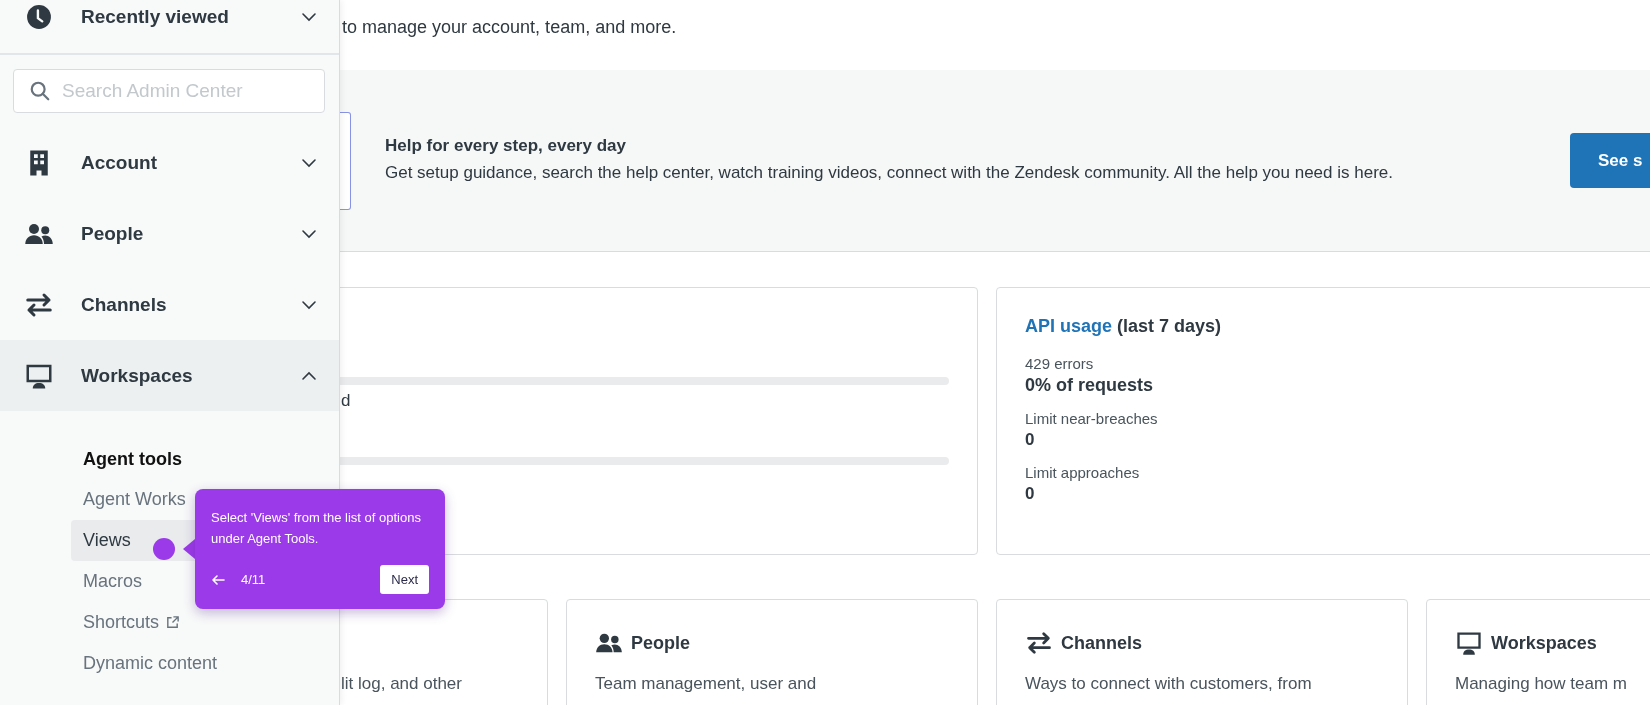 The image size is (1650, 705). Describe the element at coordinates (169, 233) in the screenshot. I see `nav-item: People` at that location.